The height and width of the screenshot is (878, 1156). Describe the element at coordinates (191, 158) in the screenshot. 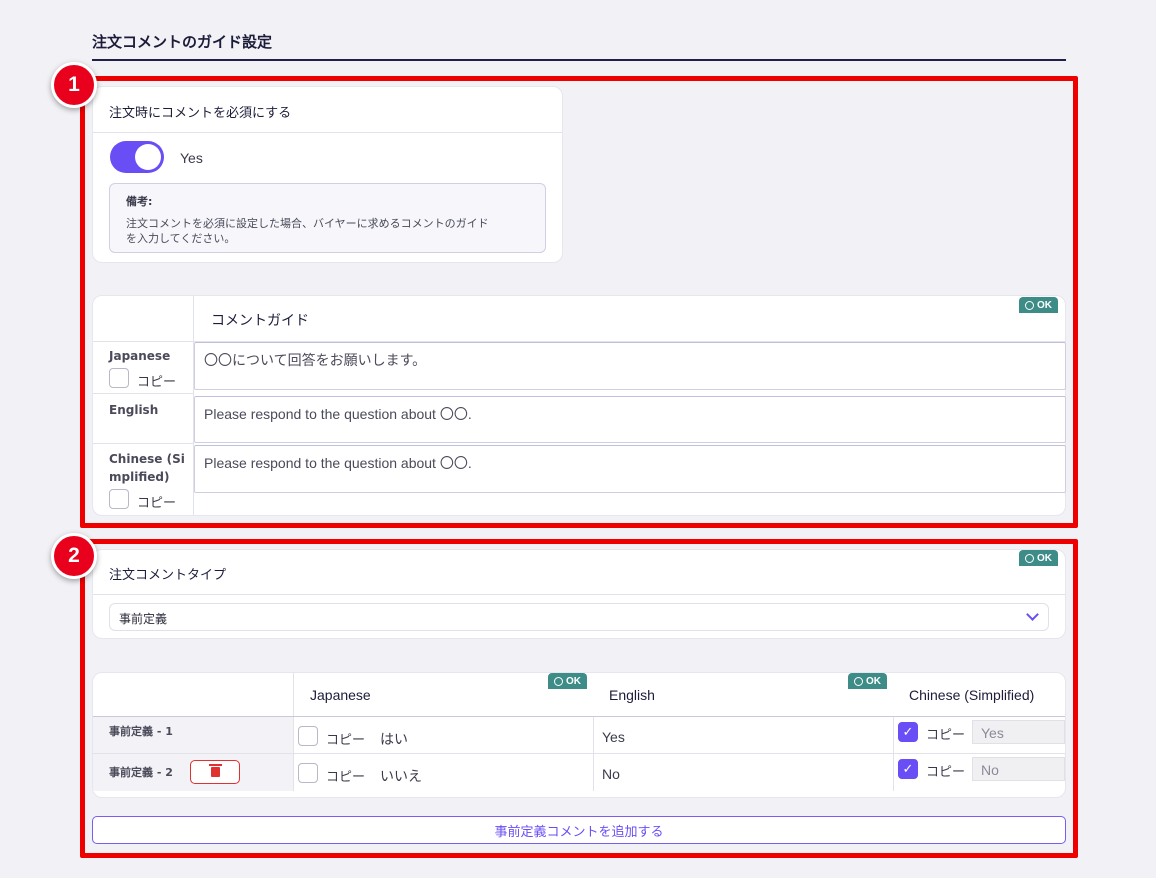

I see `toggle-label: Yes` at that location.